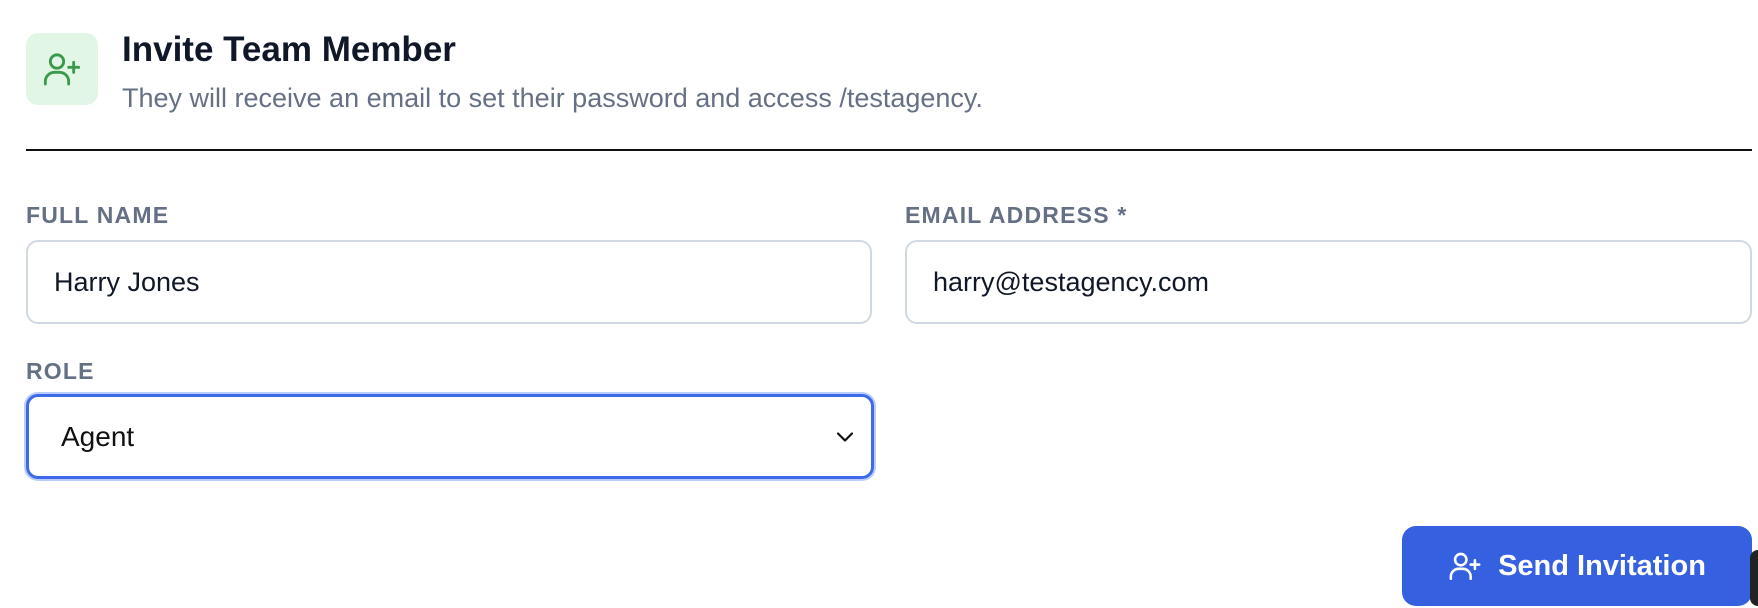 Image resolution: width=1758 pixels, height=608 pixels. What do you see at coordinates (889, 150) in the screenshot?
I see `header-divider` at bounding box center [889, 150].